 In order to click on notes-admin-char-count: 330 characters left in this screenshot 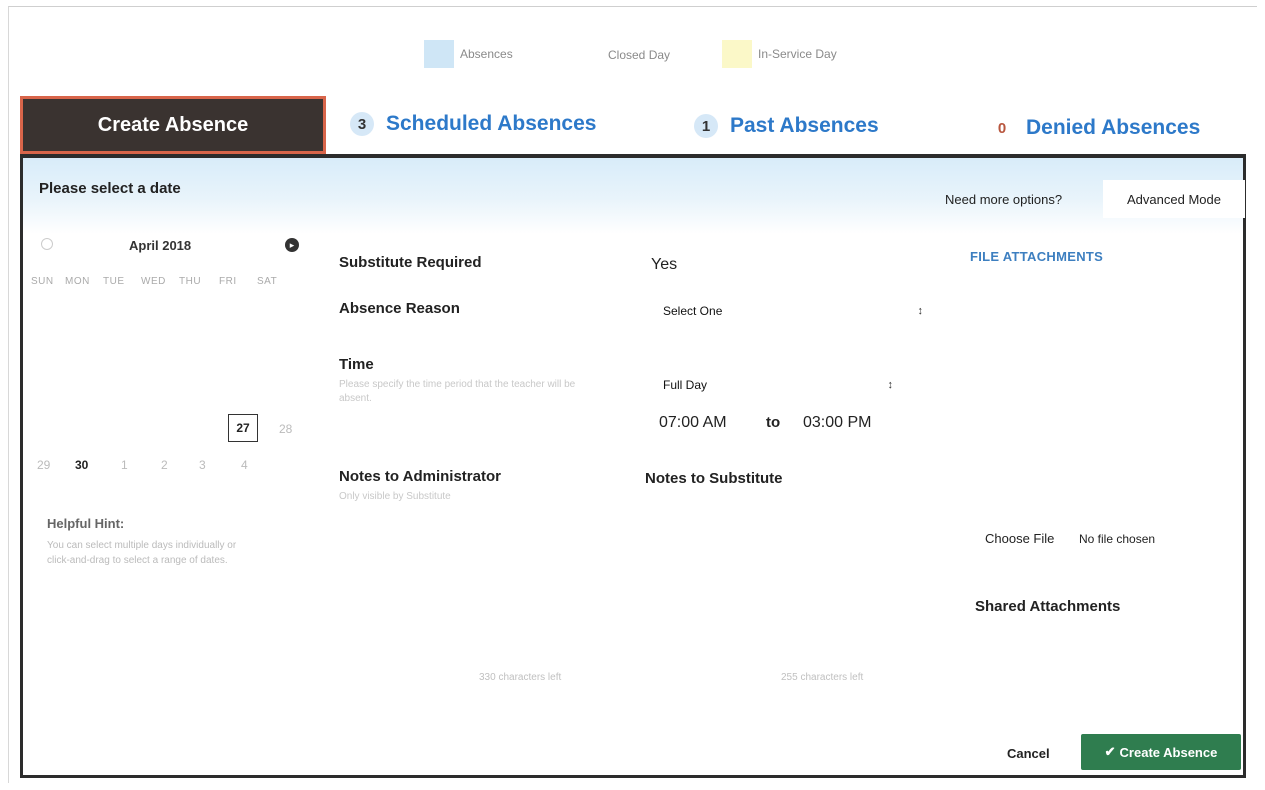, I will do `click(520, 677)`.